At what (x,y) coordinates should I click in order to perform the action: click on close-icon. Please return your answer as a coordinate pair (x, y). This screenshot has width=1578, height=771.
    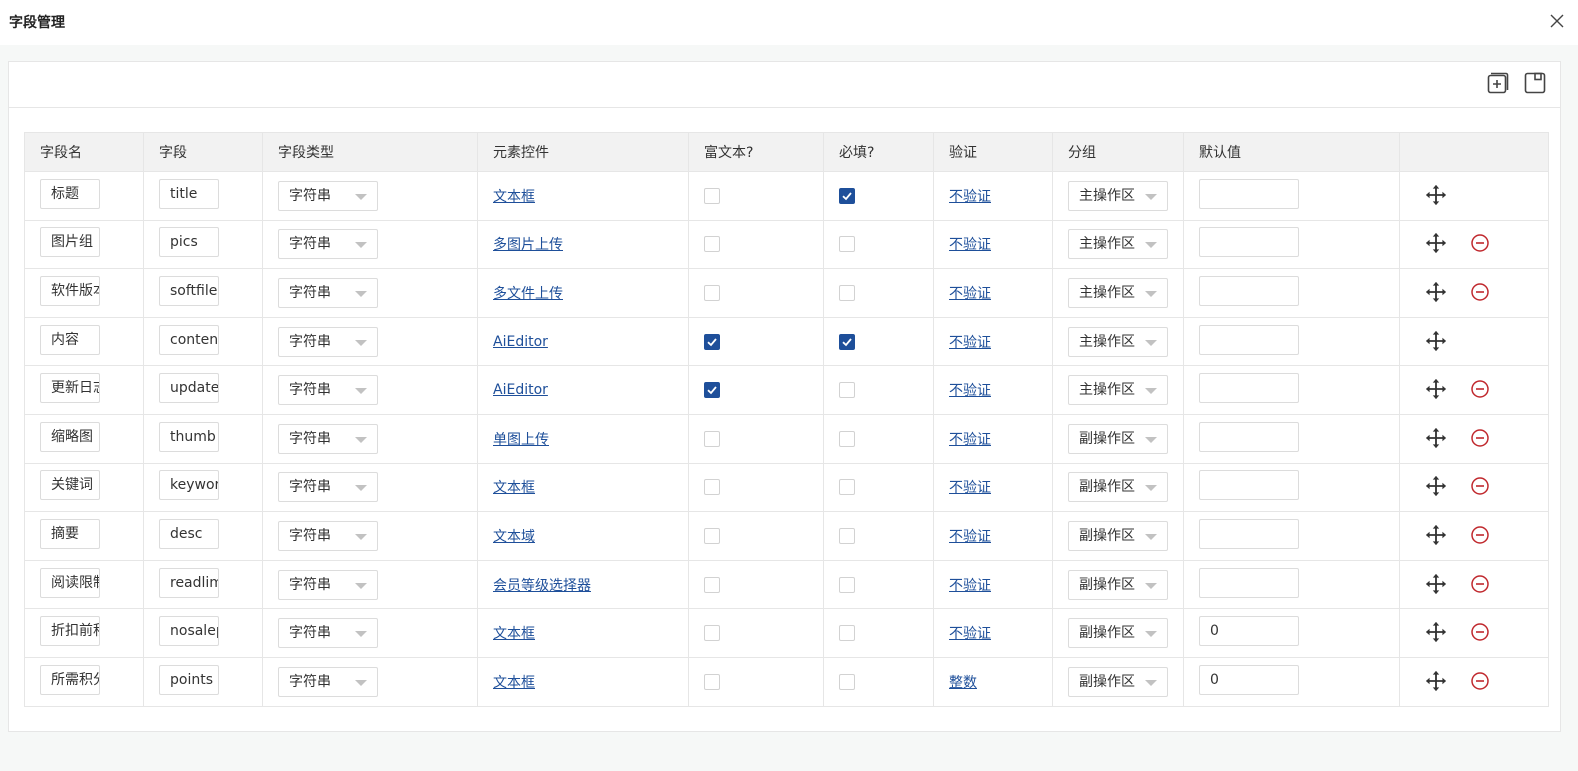
    Looking at the image, I should click on (1557, 21).